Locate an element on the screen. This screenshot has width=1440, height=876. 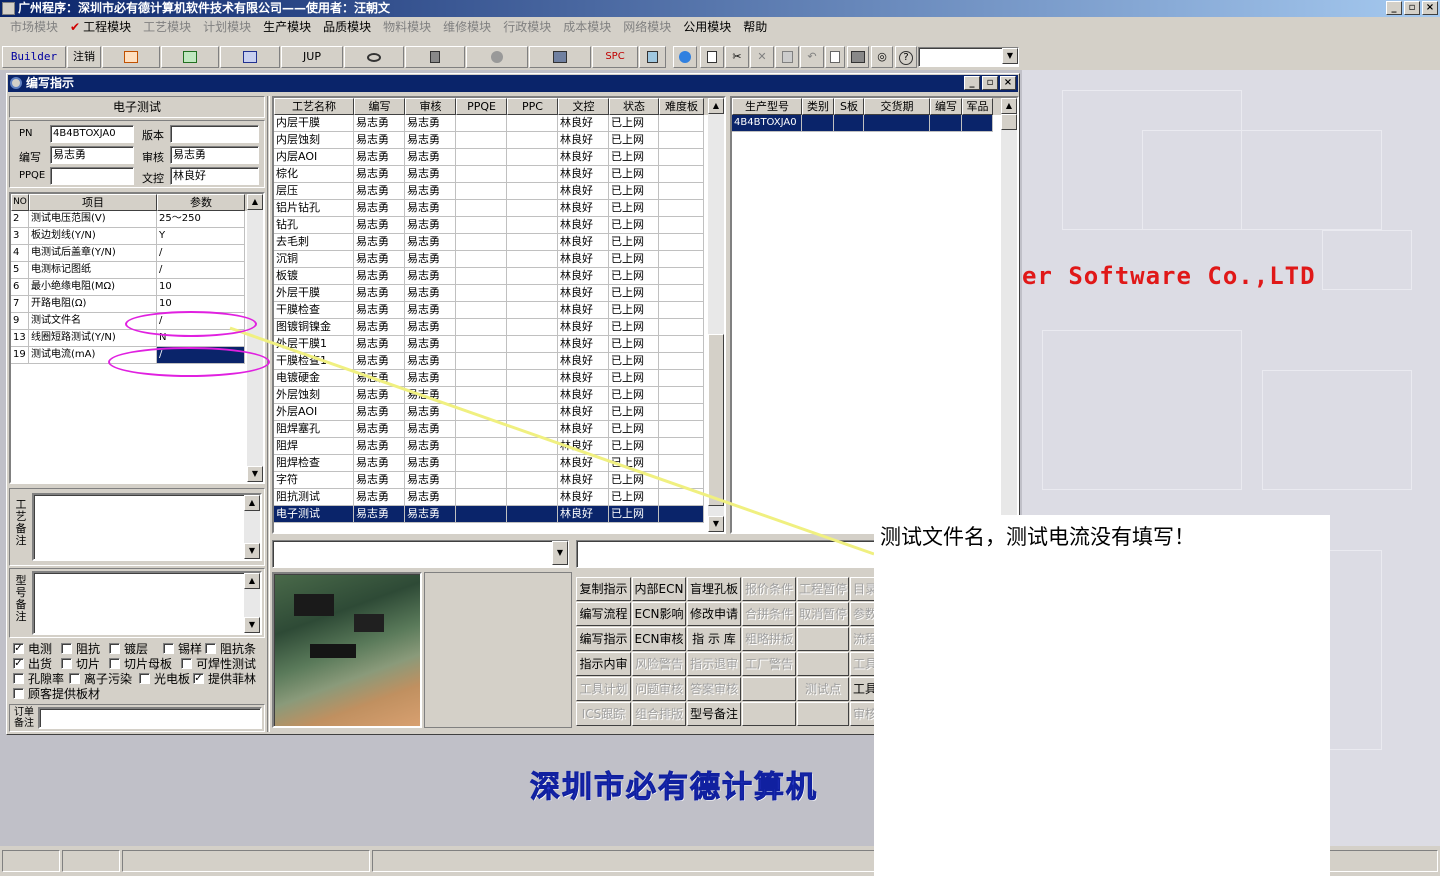
action-button: 问题审核 is located at coordinates (659, 689).